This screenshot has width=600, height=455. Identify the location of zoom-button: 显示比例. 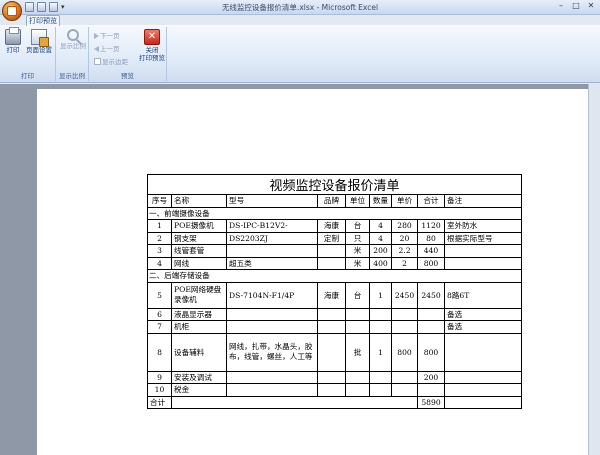
(73, 39).